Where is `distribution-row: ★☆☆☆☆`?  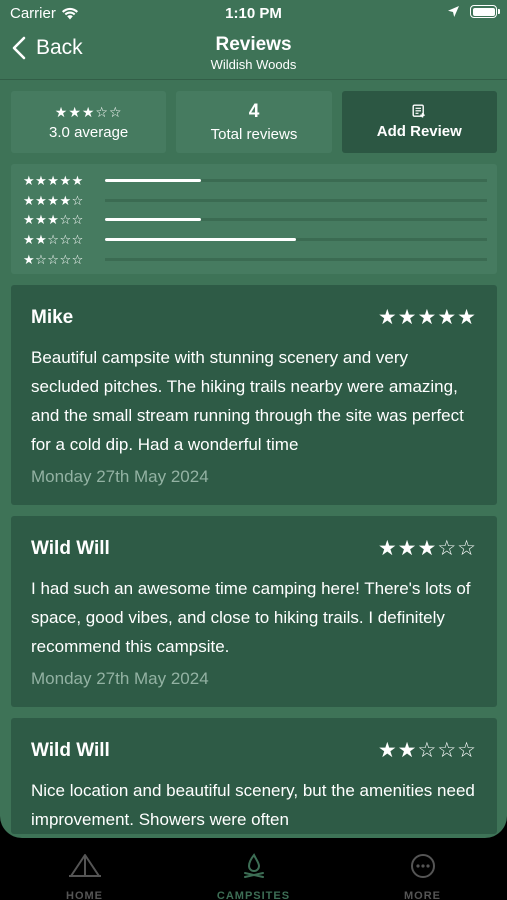 distribution-row: ★☆☆☆☆ is located at coordinates (255, 259).